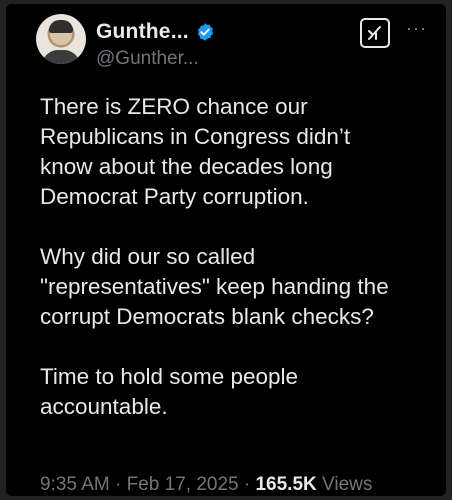 The height and width of the screenshot is (500, 452). What do you see at coordinates (418, 30) in the screenshot?
I see `more-options-button: ···` at bounding box center [418, 30].